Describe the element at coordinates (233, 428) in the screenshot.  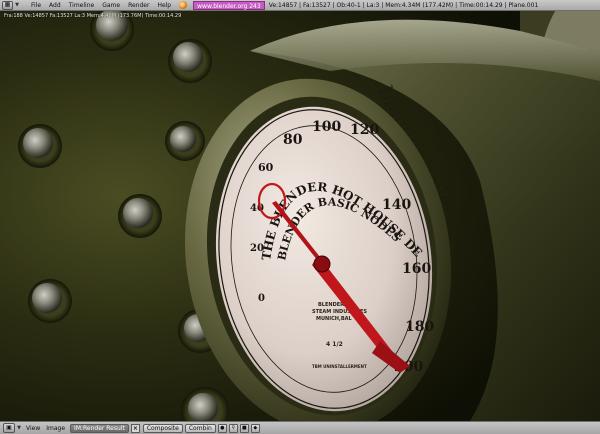
I see `zoom-icon: ⚲` at that location.